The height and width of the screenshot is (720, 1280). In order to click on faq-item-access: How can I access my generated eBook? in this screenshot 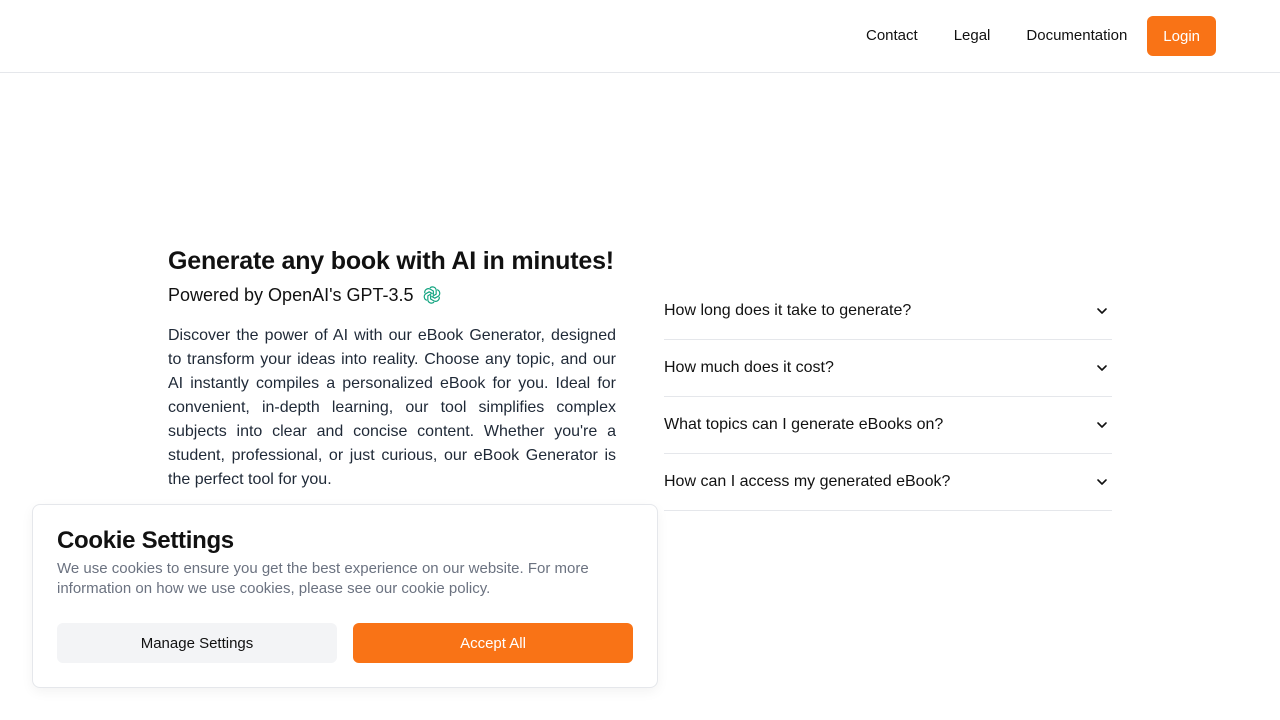, I will do `click(888, 482)`.